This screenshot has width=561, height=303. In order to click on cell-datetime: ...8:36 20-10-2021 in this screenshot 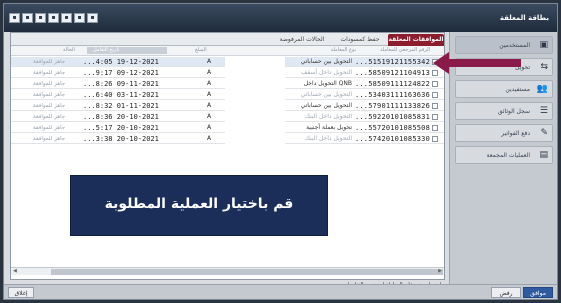, I will do `click(121, 117)`.